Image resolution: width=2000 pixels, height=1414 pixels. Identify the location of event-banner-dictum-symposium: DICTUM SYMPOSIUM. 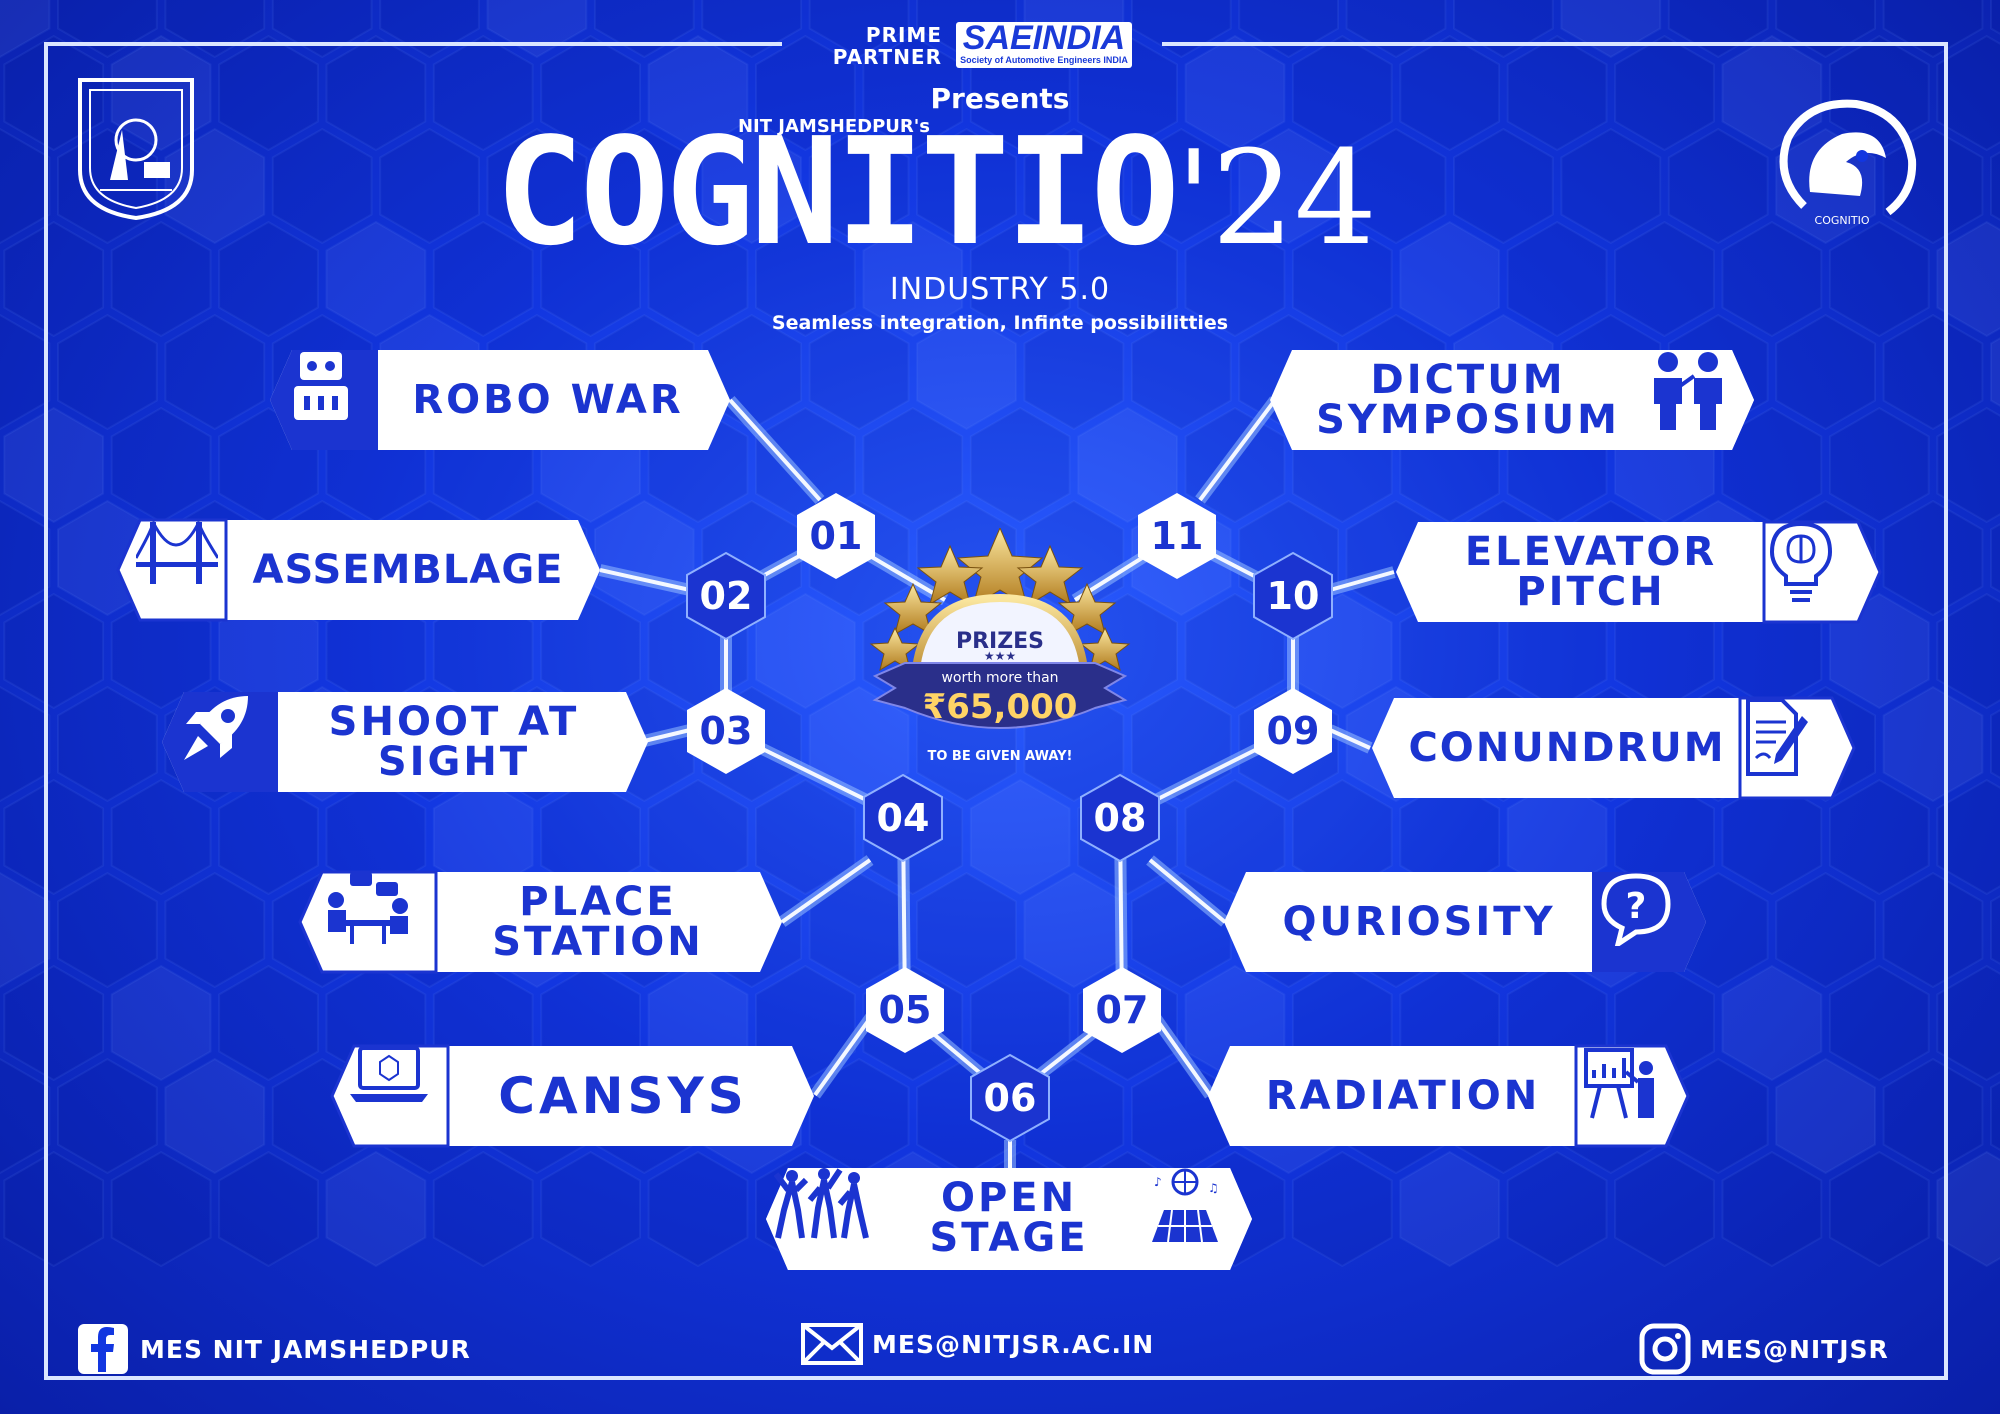
(1512, 400).